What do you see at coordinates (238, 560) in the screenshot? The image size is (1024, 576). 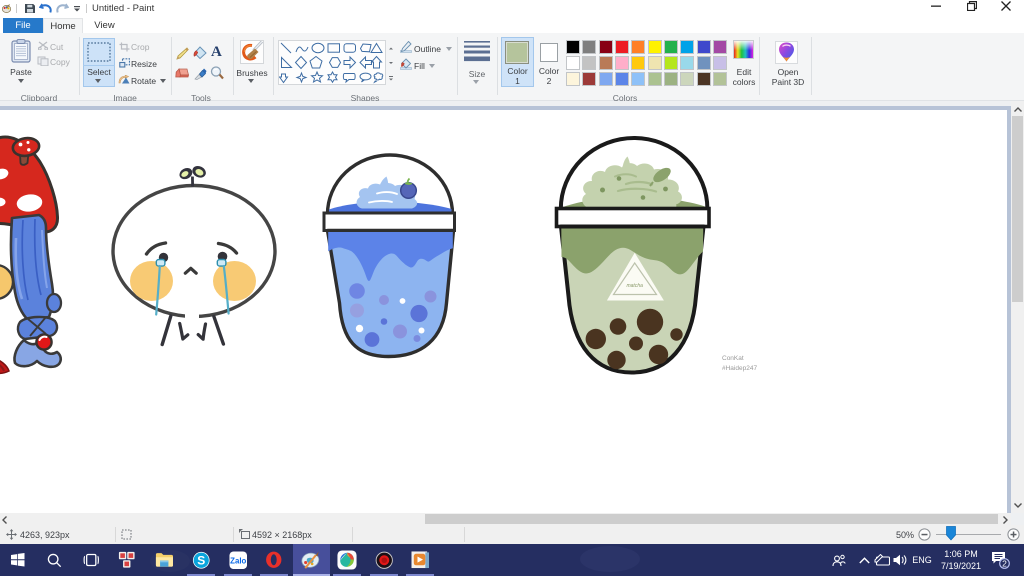 I see `svg-text: Zalo` at bounding box center [238, 560].